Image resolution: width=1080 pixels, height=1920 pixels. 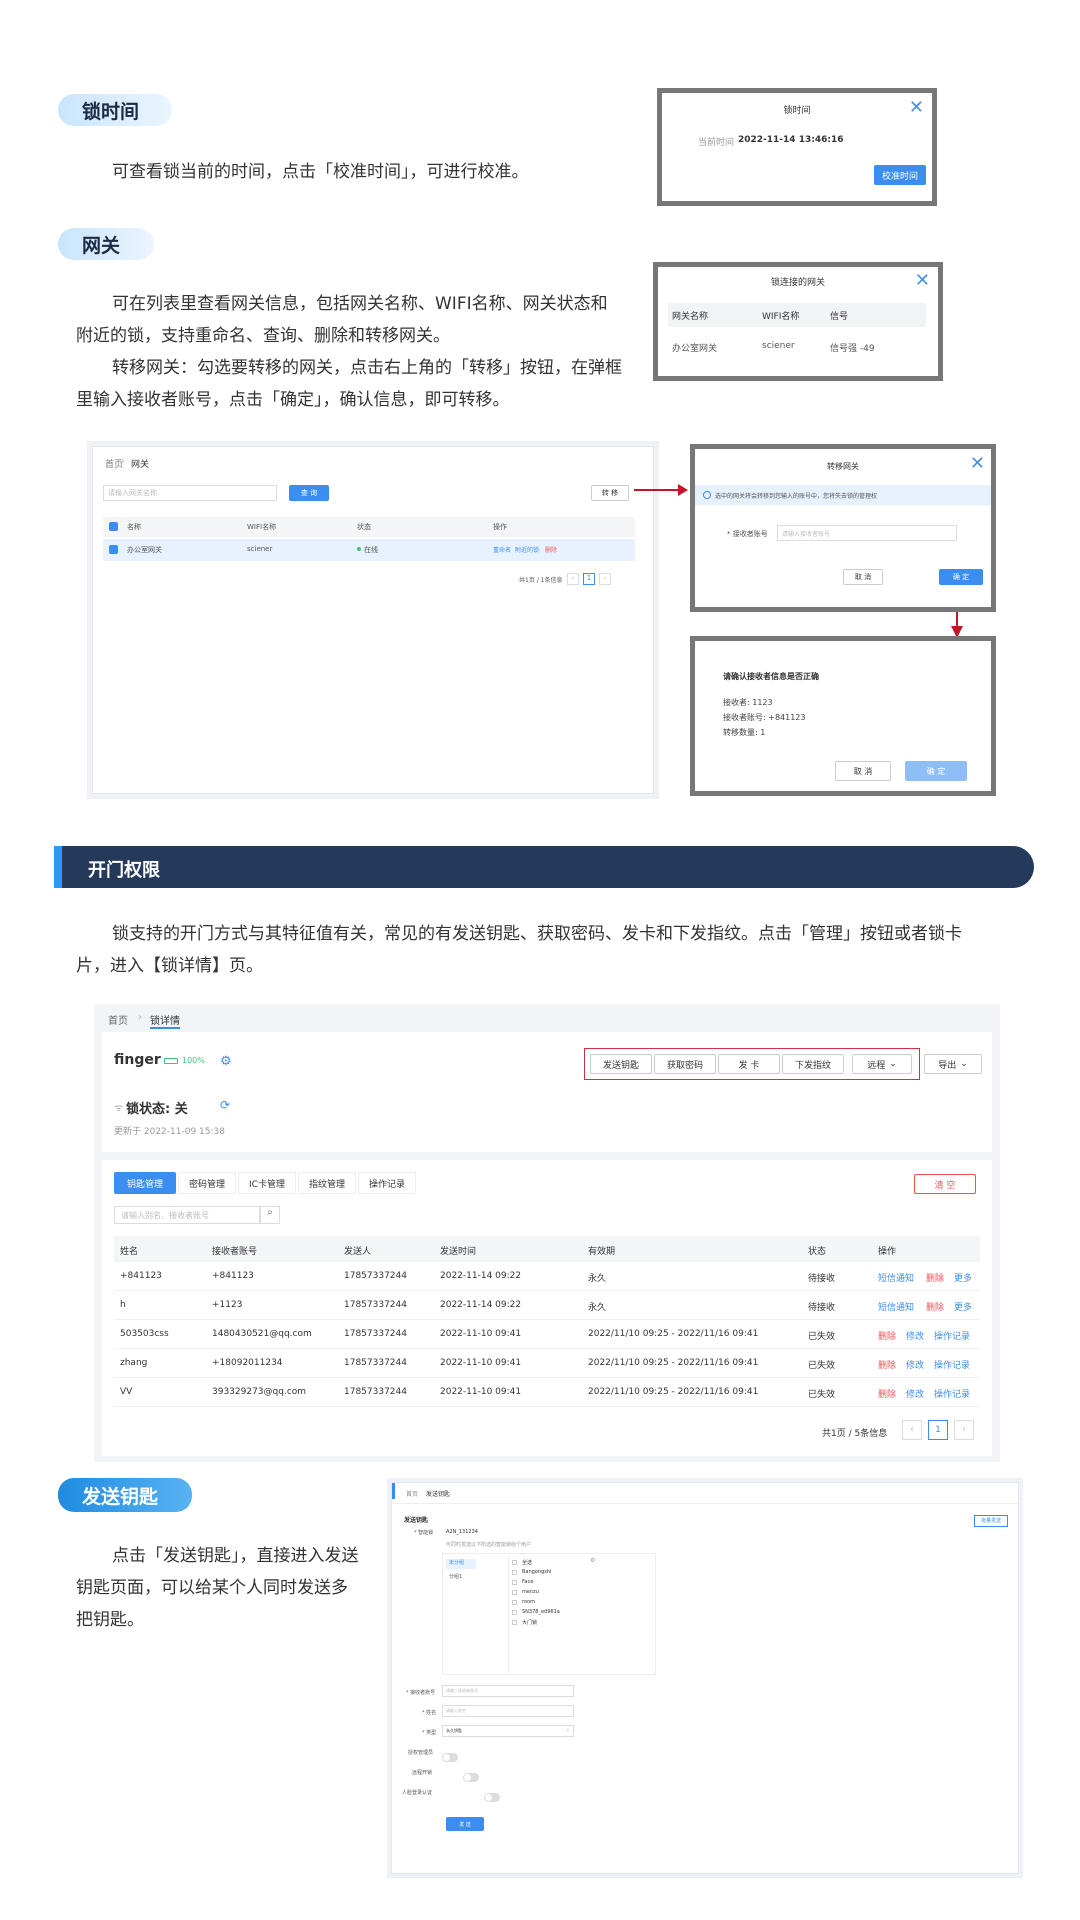 What do you see at coordinates (557, 1574) in the screenshot?
I see `lock-option: Bangongshi` at bounding box center [557, 1574].